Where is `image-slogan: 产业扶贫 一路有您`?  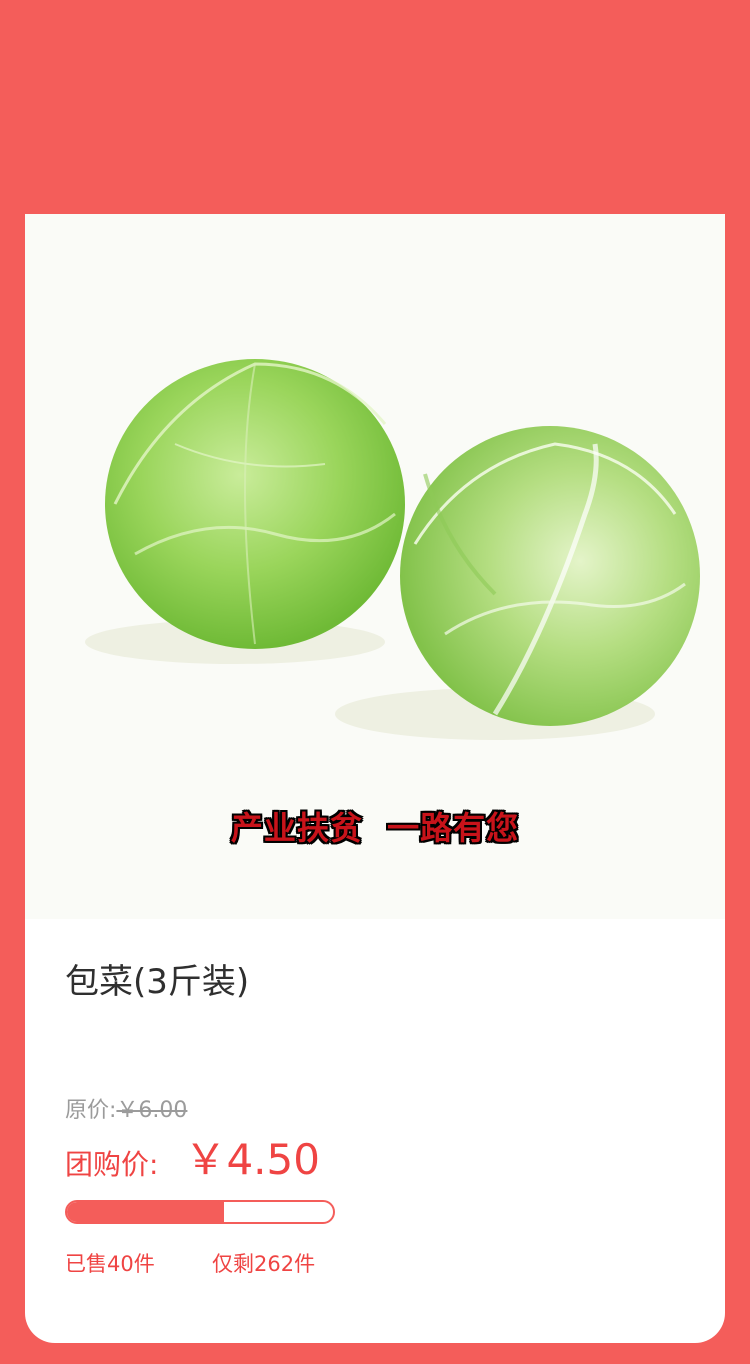 image-slogan: 产业扶贫 一路有您 is located at coordinates (375, 828).